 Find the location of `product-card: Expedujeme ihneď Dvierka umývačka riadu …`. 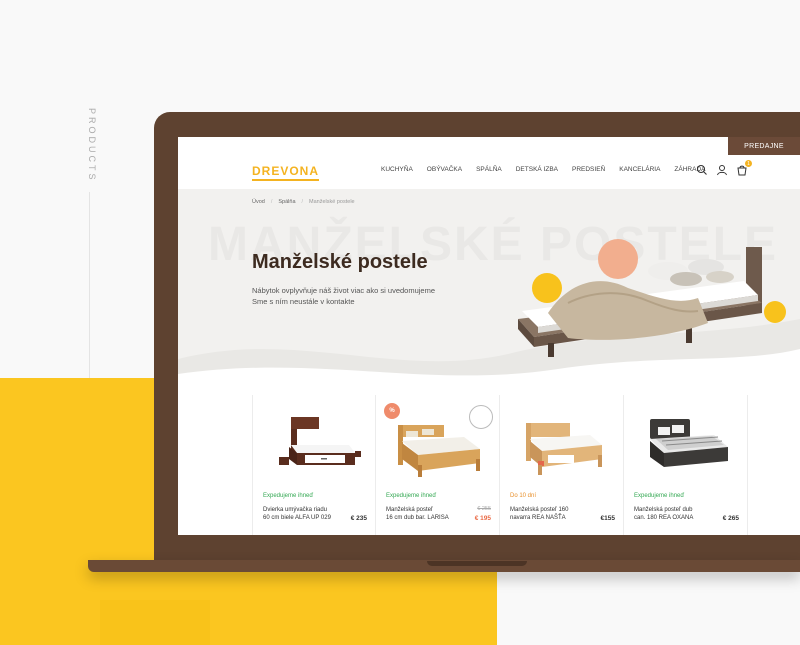

product-card: Expedujeme ihneď Dvierka umývačka riadu … is located at coordinates (314, 465).